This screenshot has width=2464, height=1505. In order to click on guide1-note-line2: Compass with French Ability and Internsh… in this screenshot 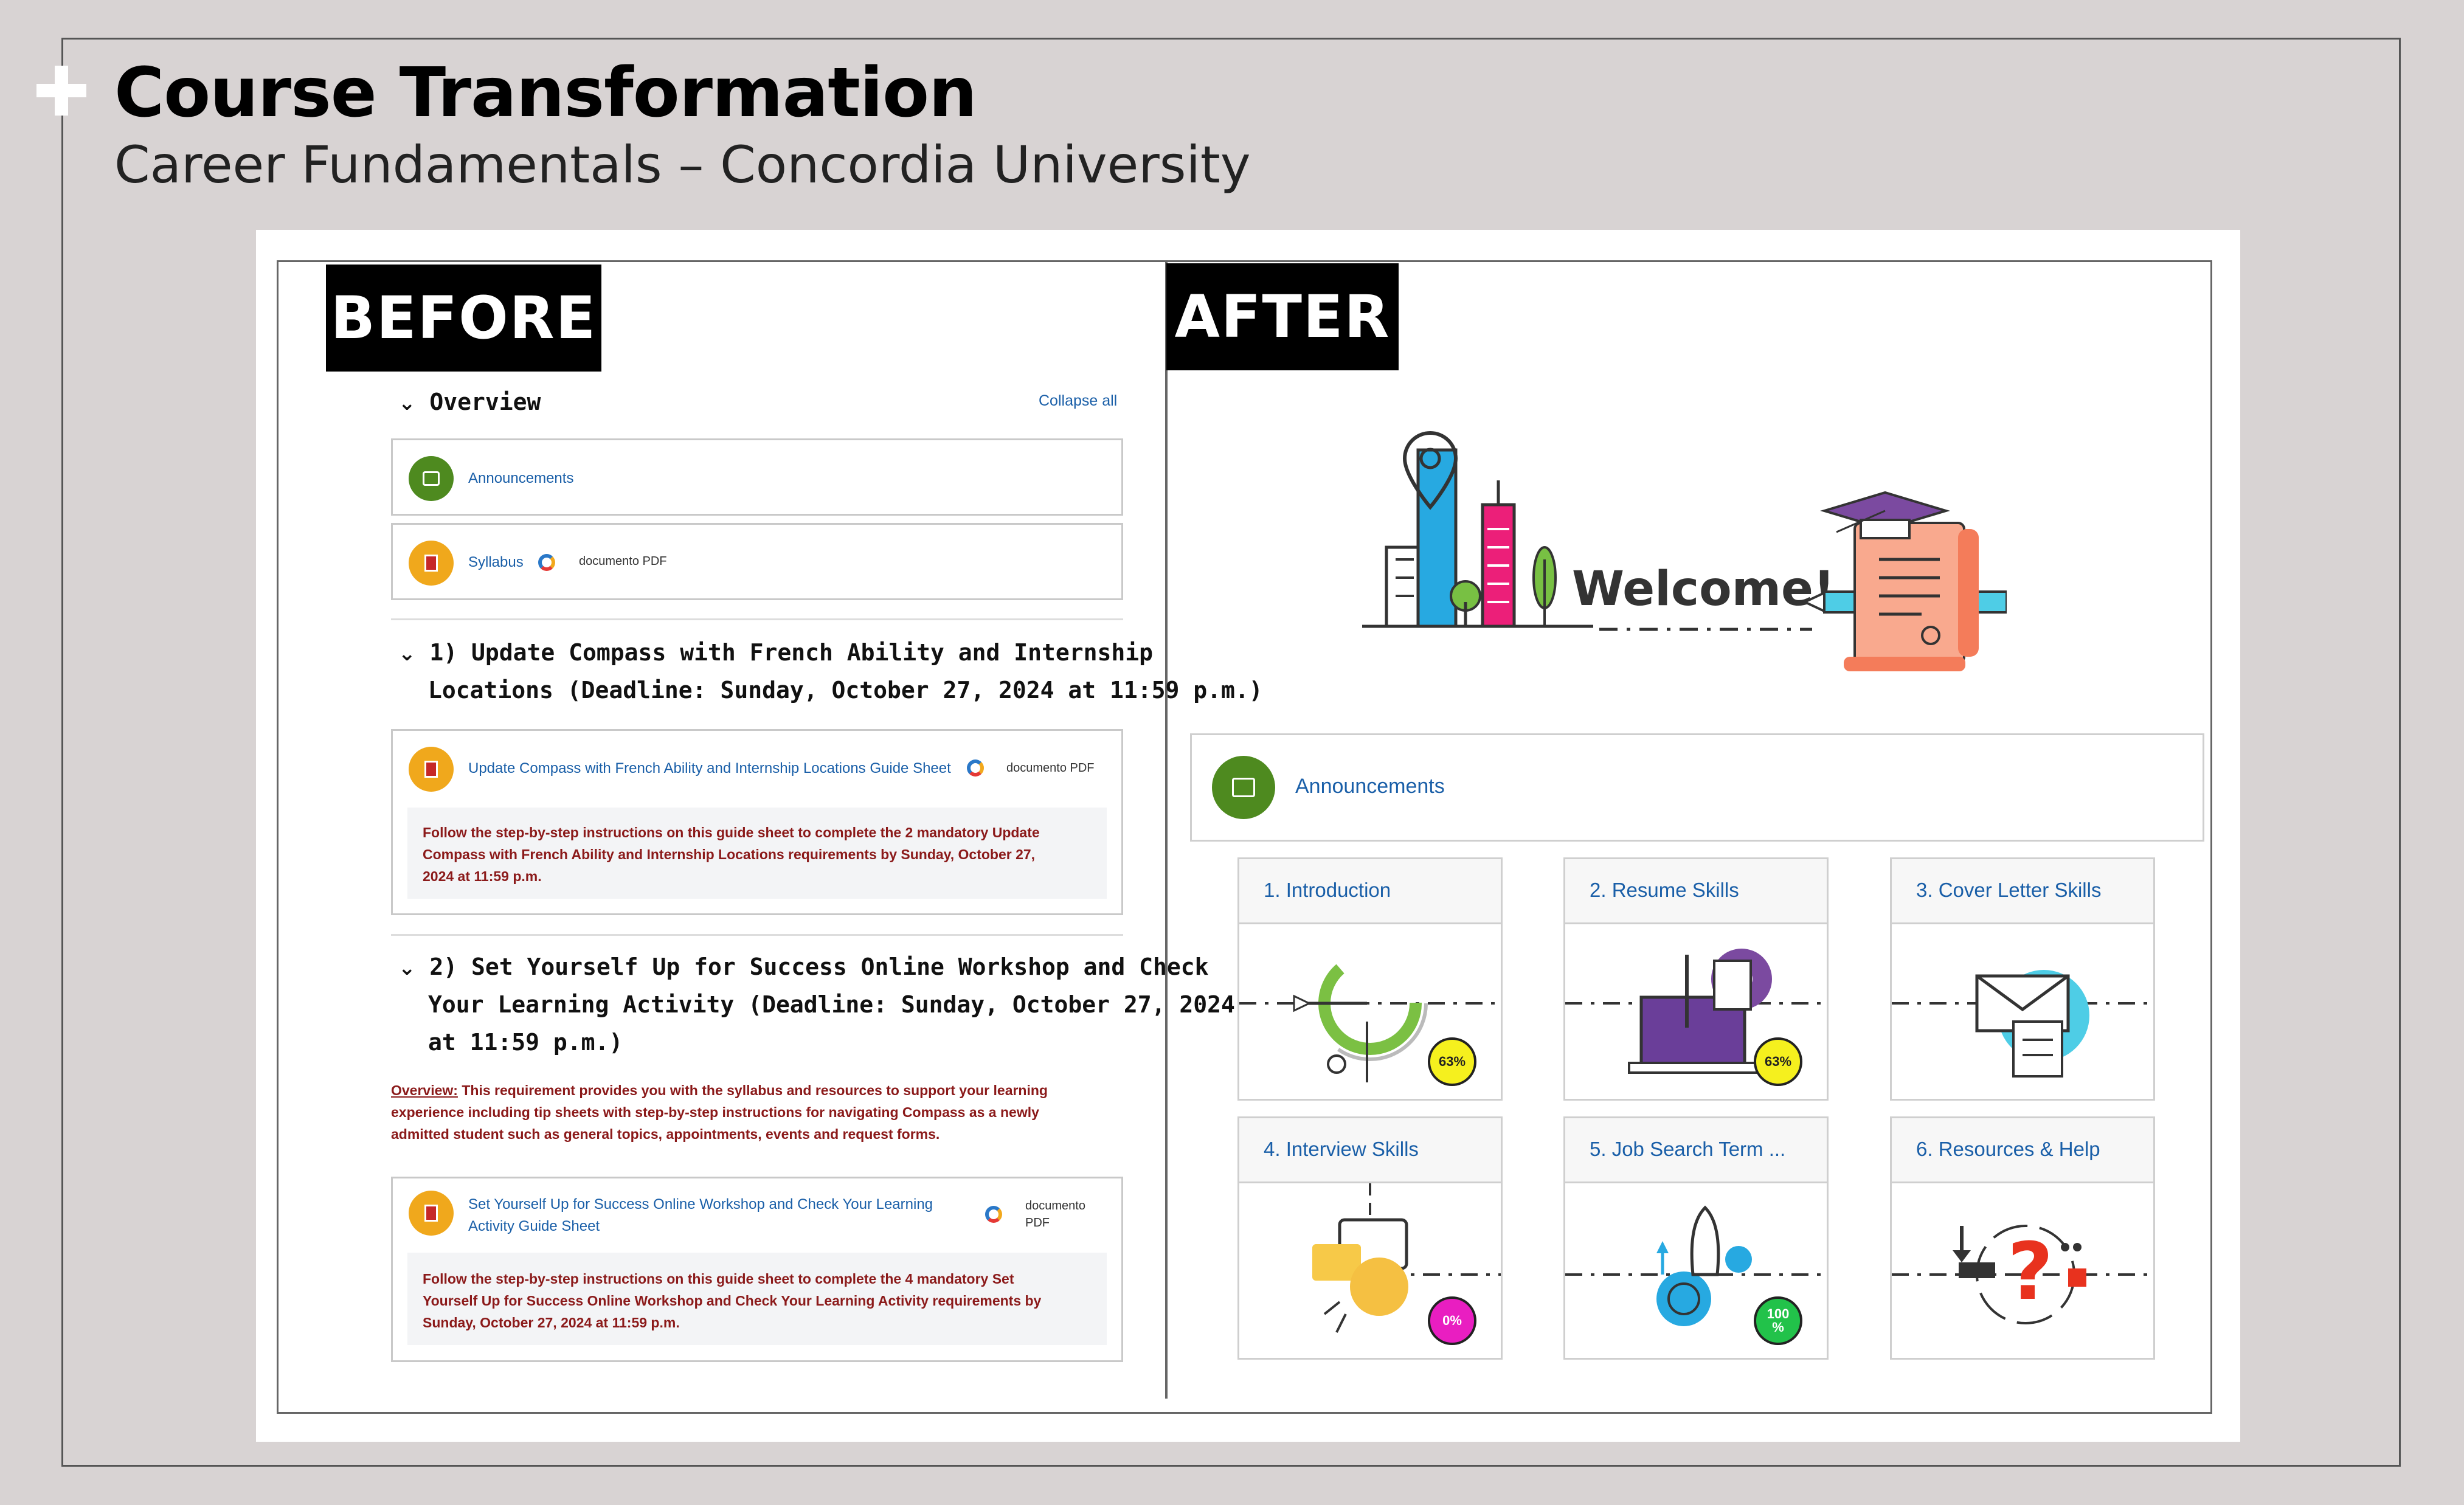, I will do `click(729, 854)`.